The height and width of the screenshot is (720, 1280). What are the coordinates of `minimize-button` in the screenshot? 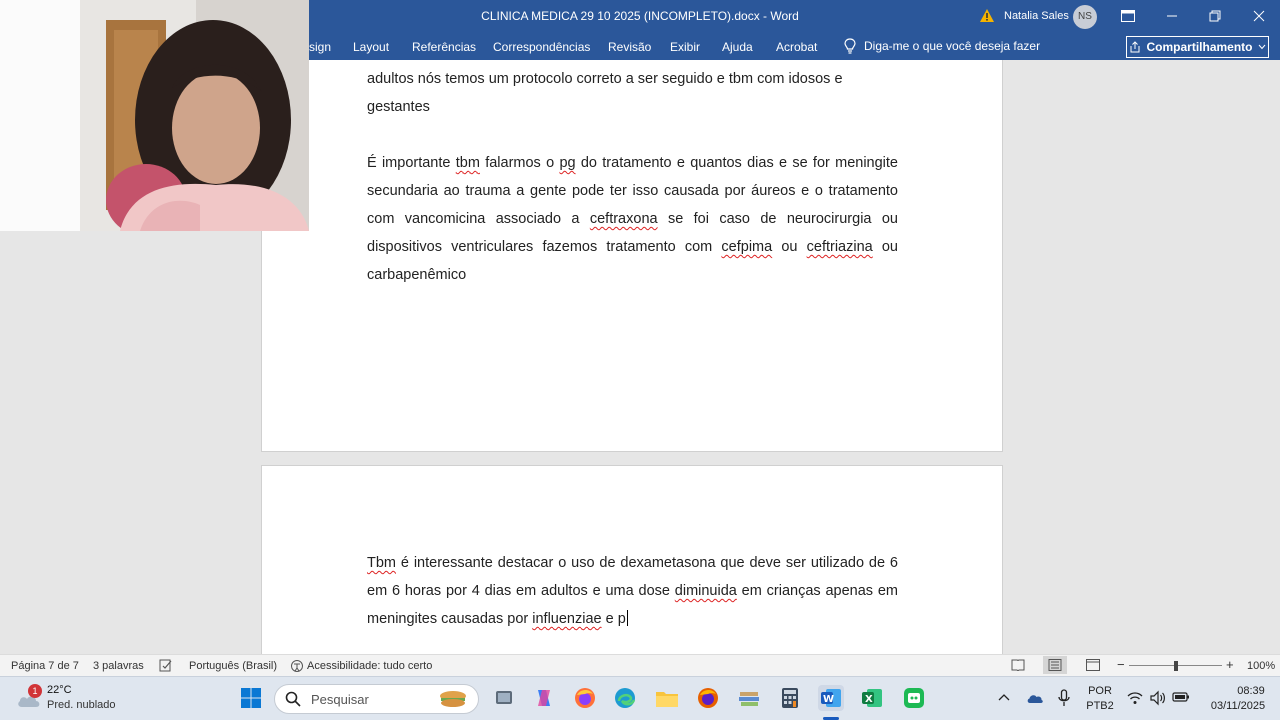 It's located at (1172, 16).